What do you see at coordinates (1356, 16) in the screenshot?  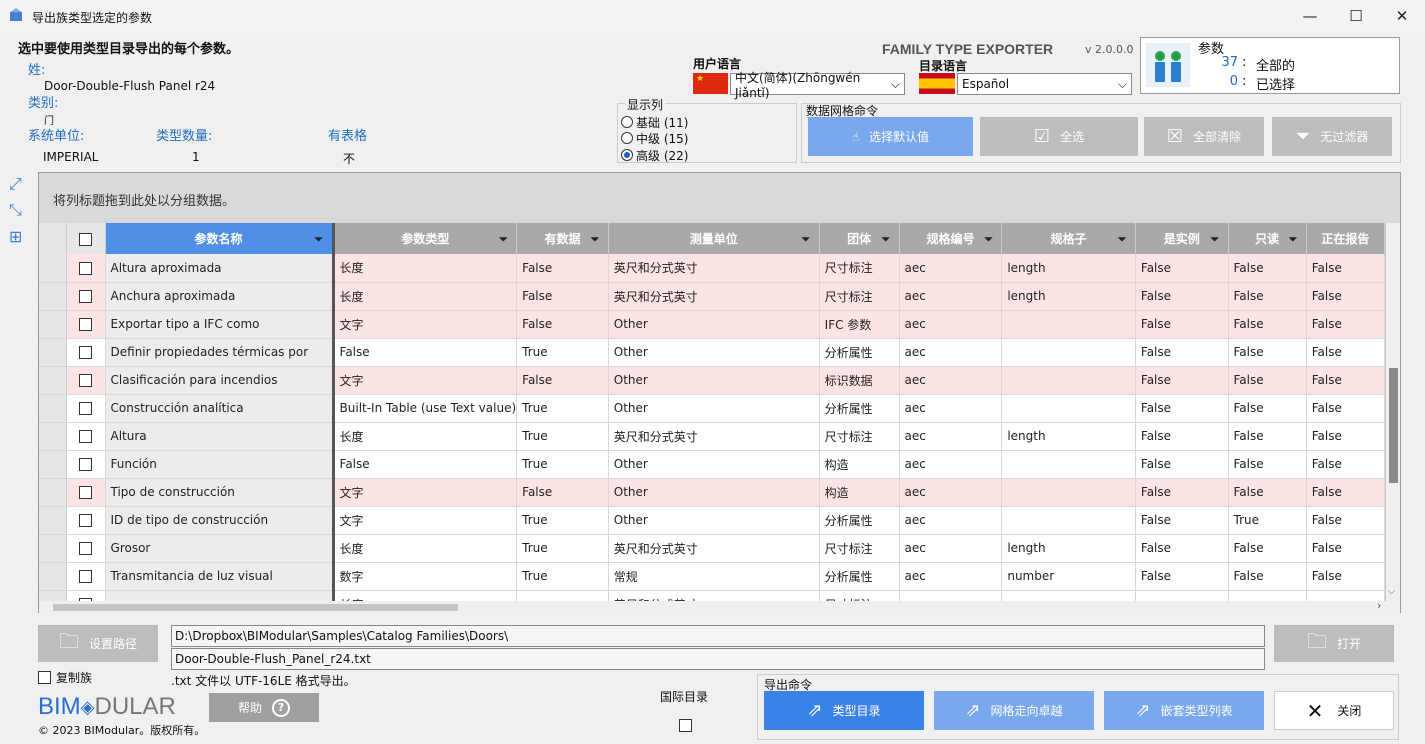 I see `maximize-icon: ☐` at bounding box center [1356, 16].